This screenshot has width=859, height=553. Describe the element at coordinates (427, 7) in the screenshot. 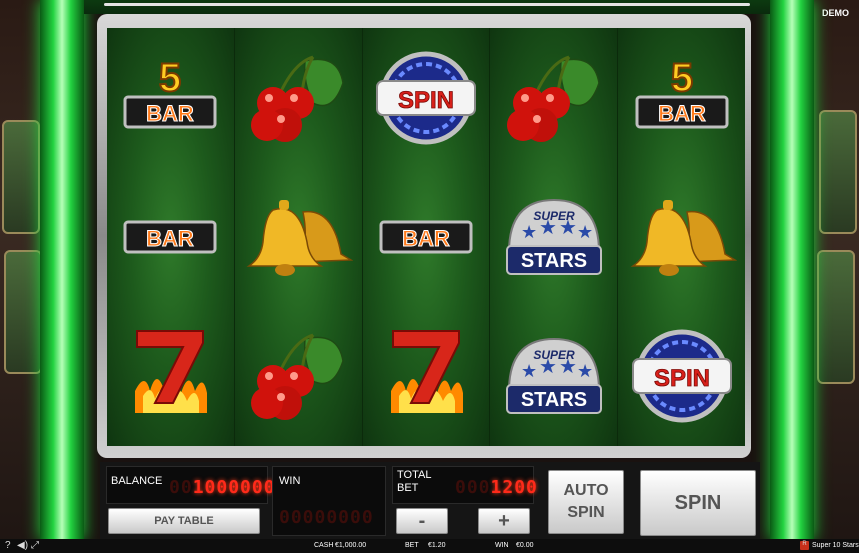

I see `machine-top-bar` at that location.